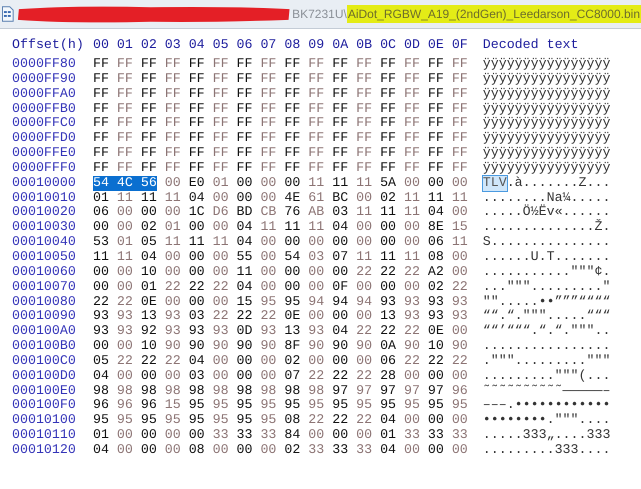 The height and width of the screenshot is (489, 641). What do you see at coordinates (340, 257) in the screenshot?
I see `hex-byte: 07` at bounding box center [340, 257].